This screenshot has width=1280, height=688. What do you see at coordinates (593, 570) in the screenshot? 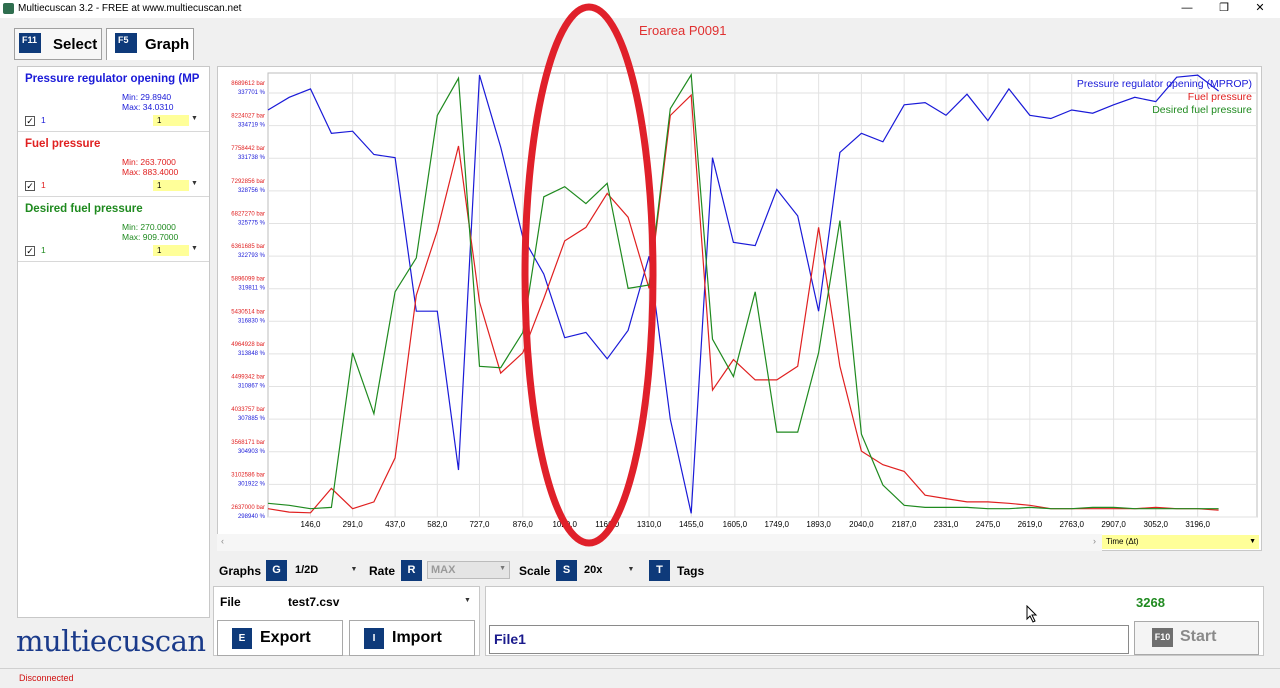
I see `scale-select: 20x` at bounding box center [593, 570].